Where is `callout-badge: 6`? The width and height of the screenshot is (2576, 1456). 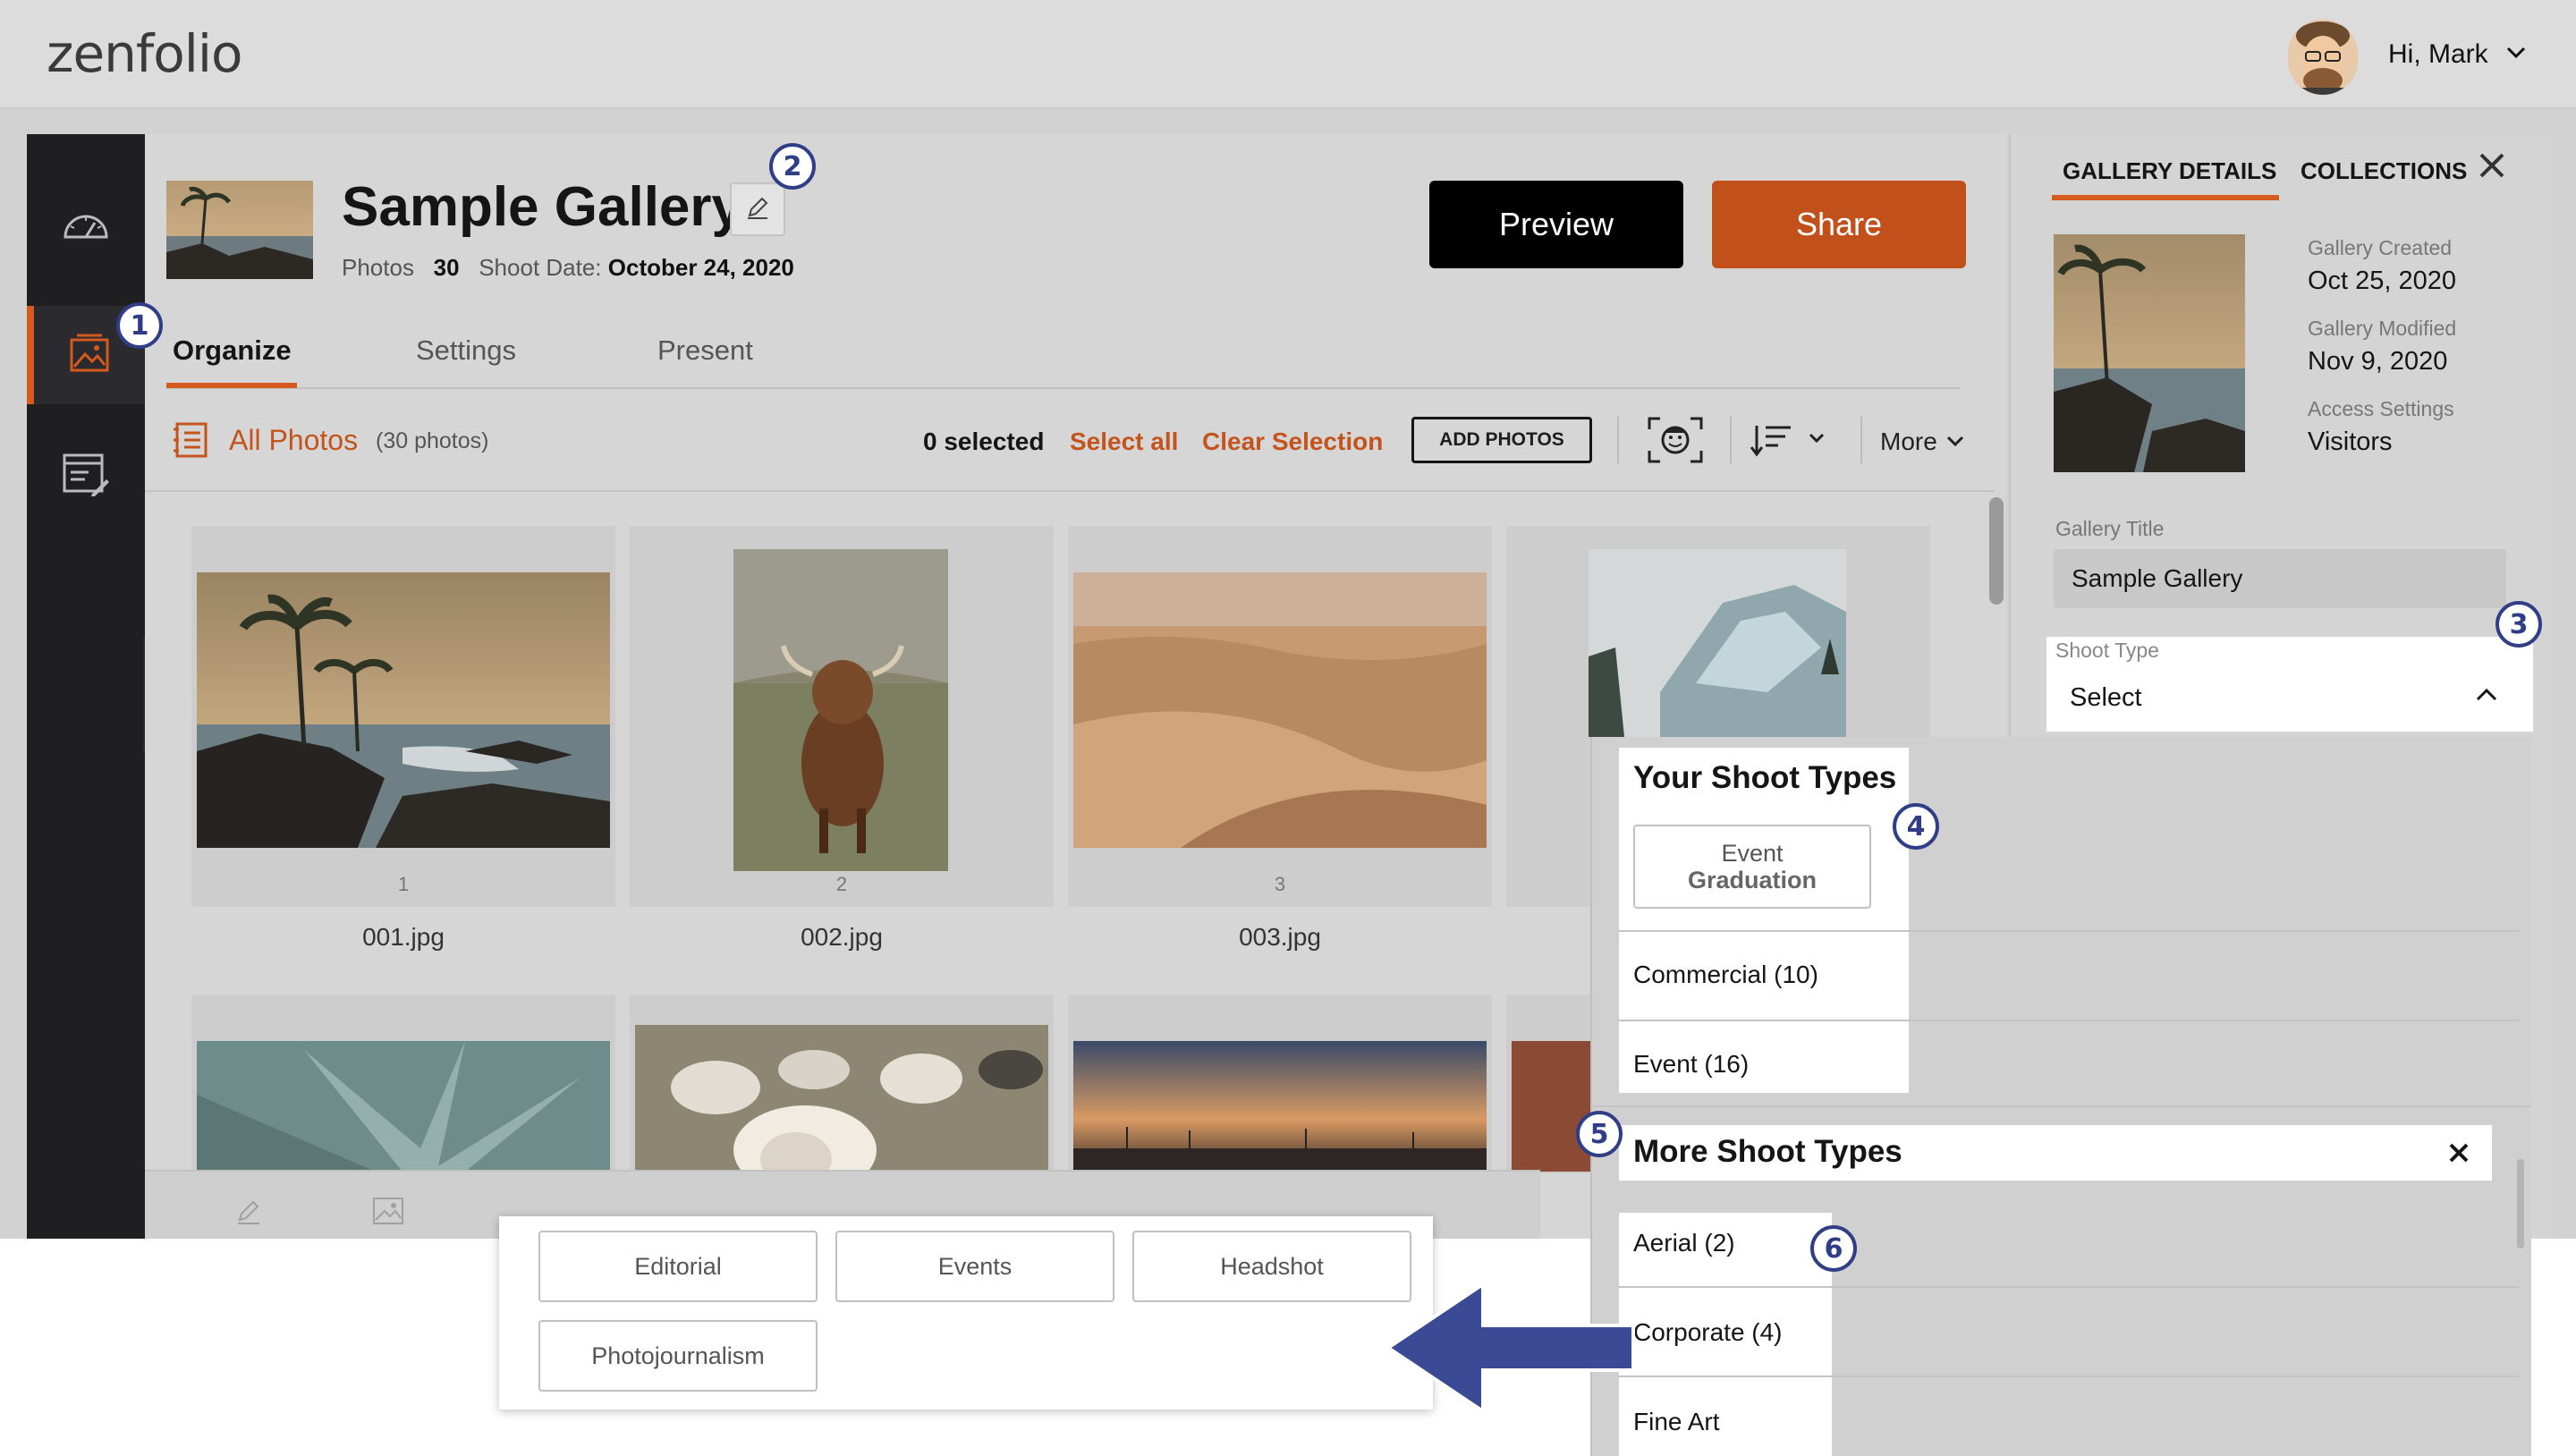 callout-badge: 6 is located at coordinates (1833, 1248).